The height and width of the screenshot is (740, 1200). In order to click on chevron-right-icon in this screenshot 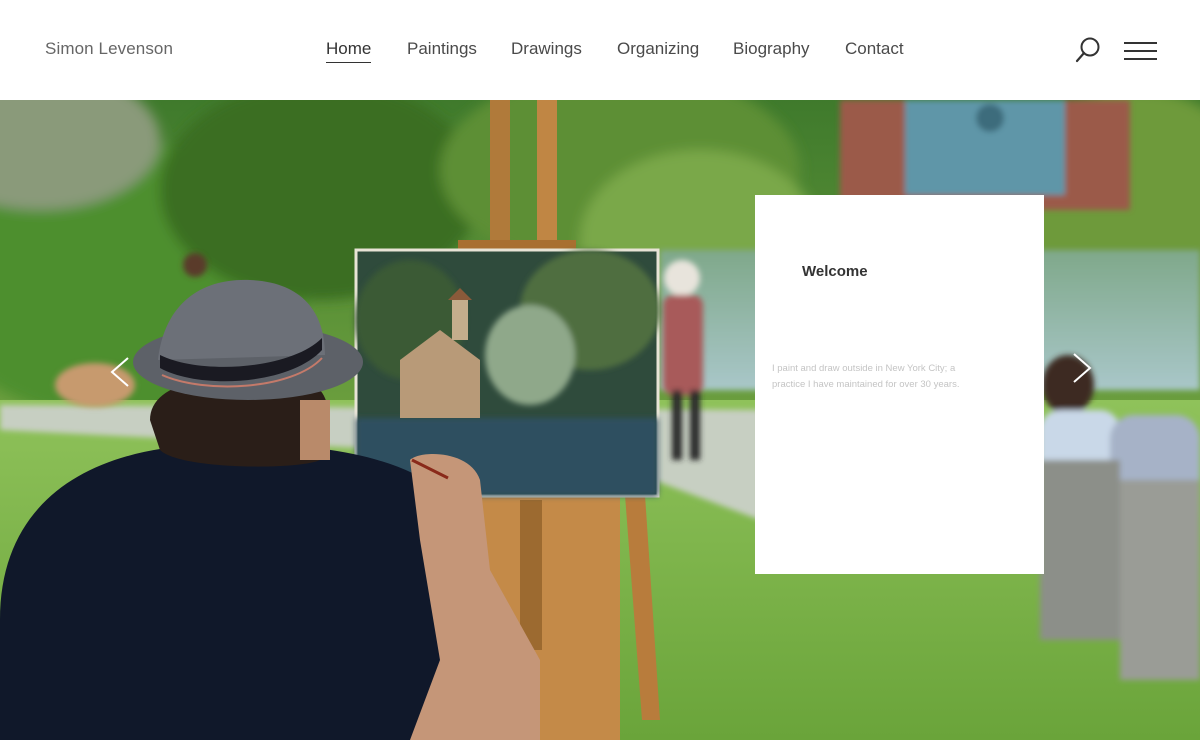, I will do `click(1082, 368)`.